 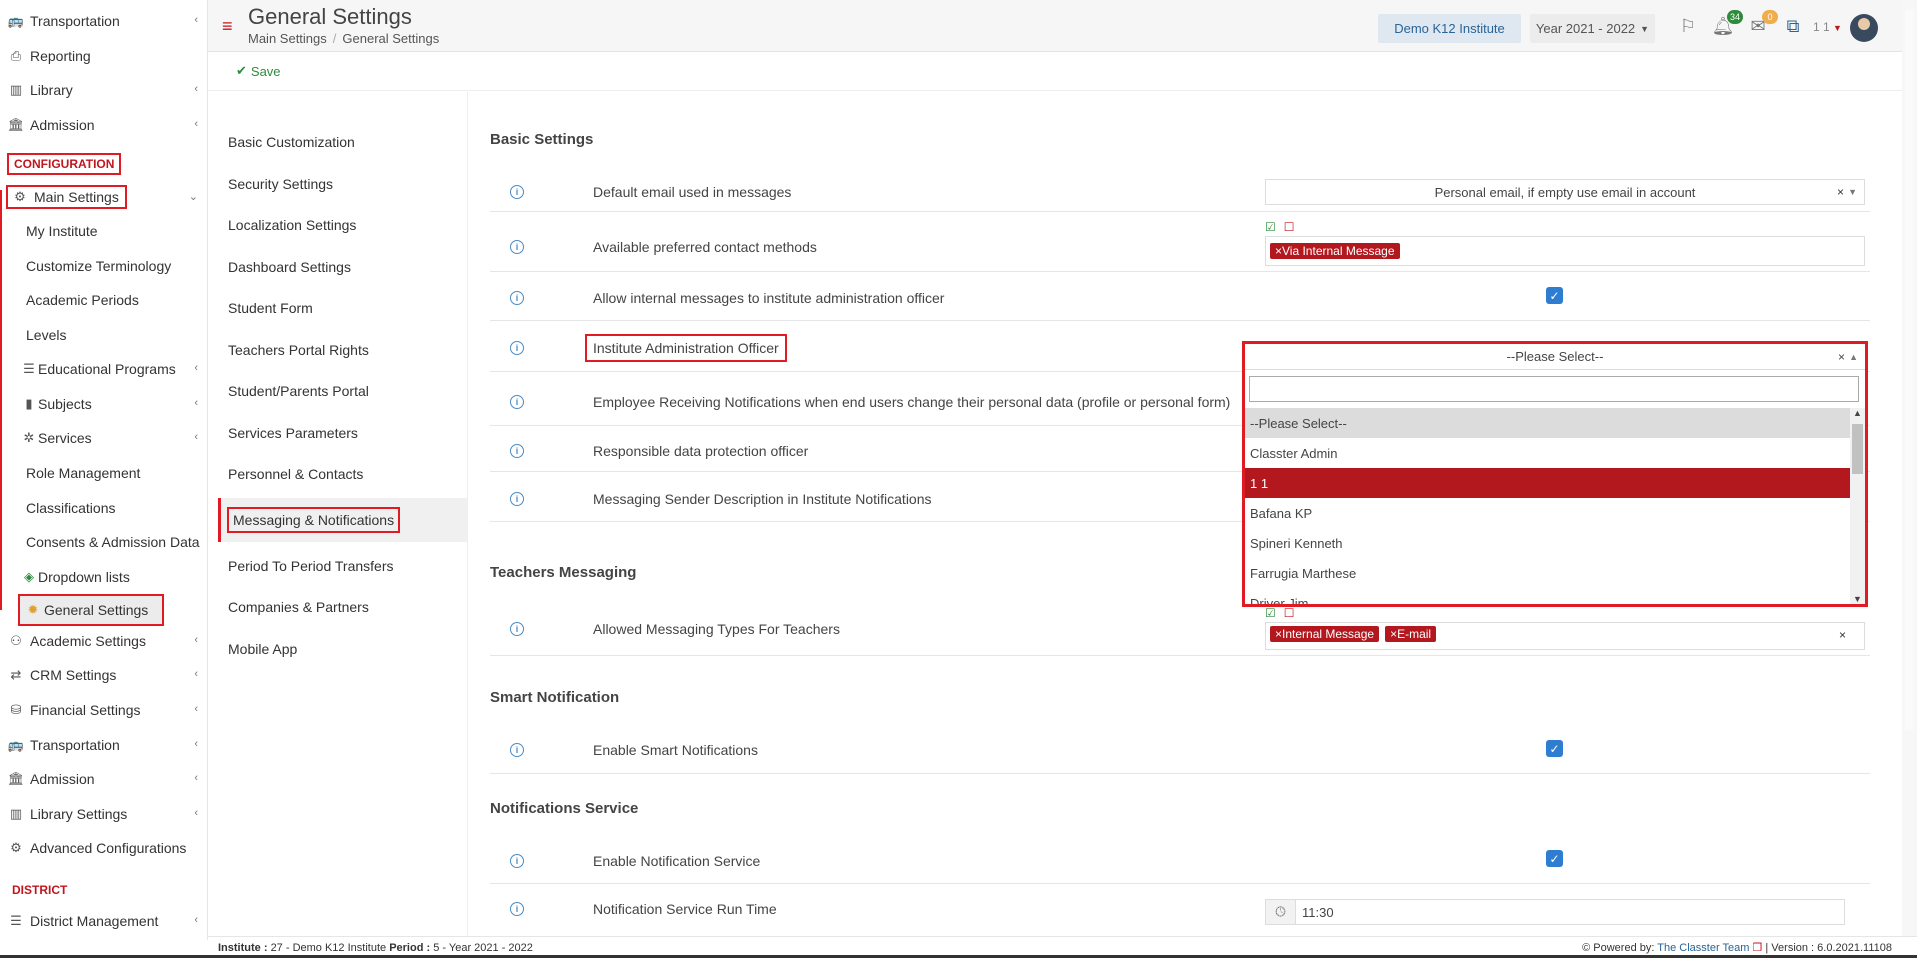 I want to click on settings-nav-services-parameters: Services Parameters, so click(x=343, y=433).